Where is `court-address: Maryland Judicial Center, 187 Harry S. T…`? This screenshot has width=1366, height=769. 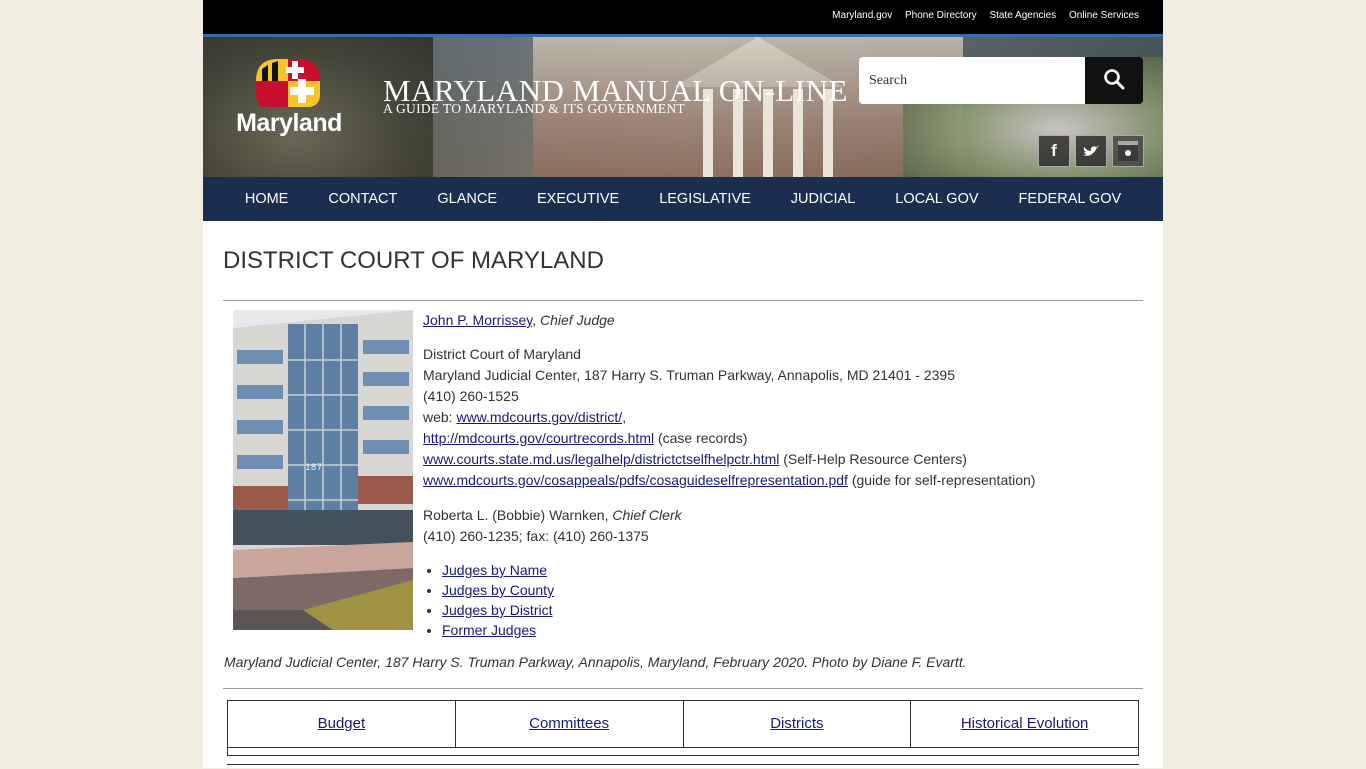
court-address: Maryland Judicial Center, 187 Harry S. T… is located at coordinates (689, 375).